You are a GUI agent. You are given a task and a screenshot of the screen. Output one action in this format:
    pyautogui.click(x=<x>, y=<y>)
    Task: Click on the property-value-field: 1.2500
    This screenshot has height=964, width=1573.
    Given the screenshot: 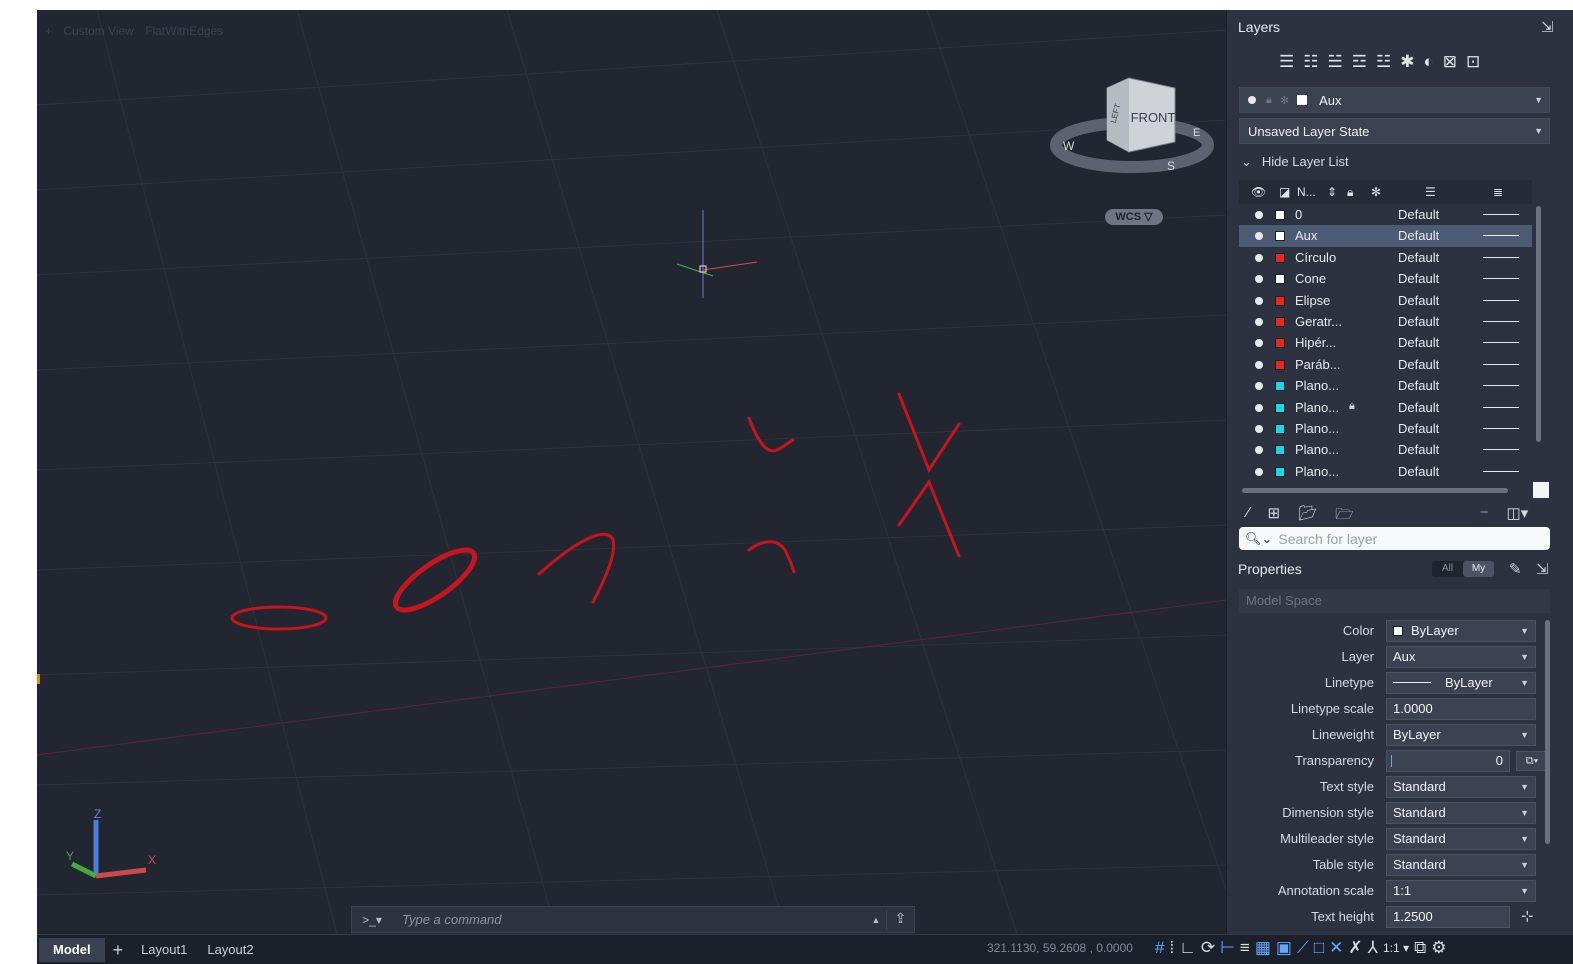 What is the action you would take?
    pyautogui.click(x=1448, y=917)
    